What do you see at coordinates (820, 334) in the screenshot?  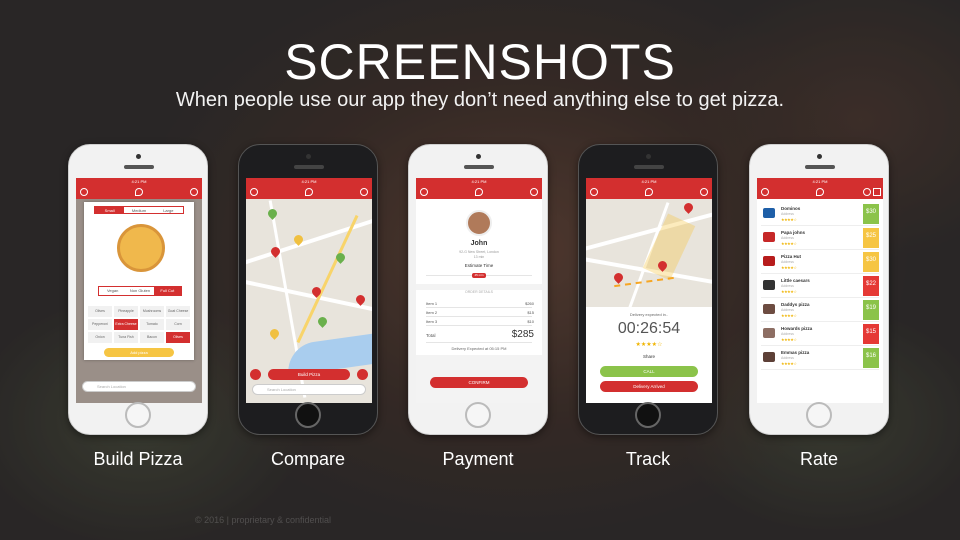 I see `pizzeria-row: Howards pizza Address ★★★★☆ $15` at bounding box center [820, 334].